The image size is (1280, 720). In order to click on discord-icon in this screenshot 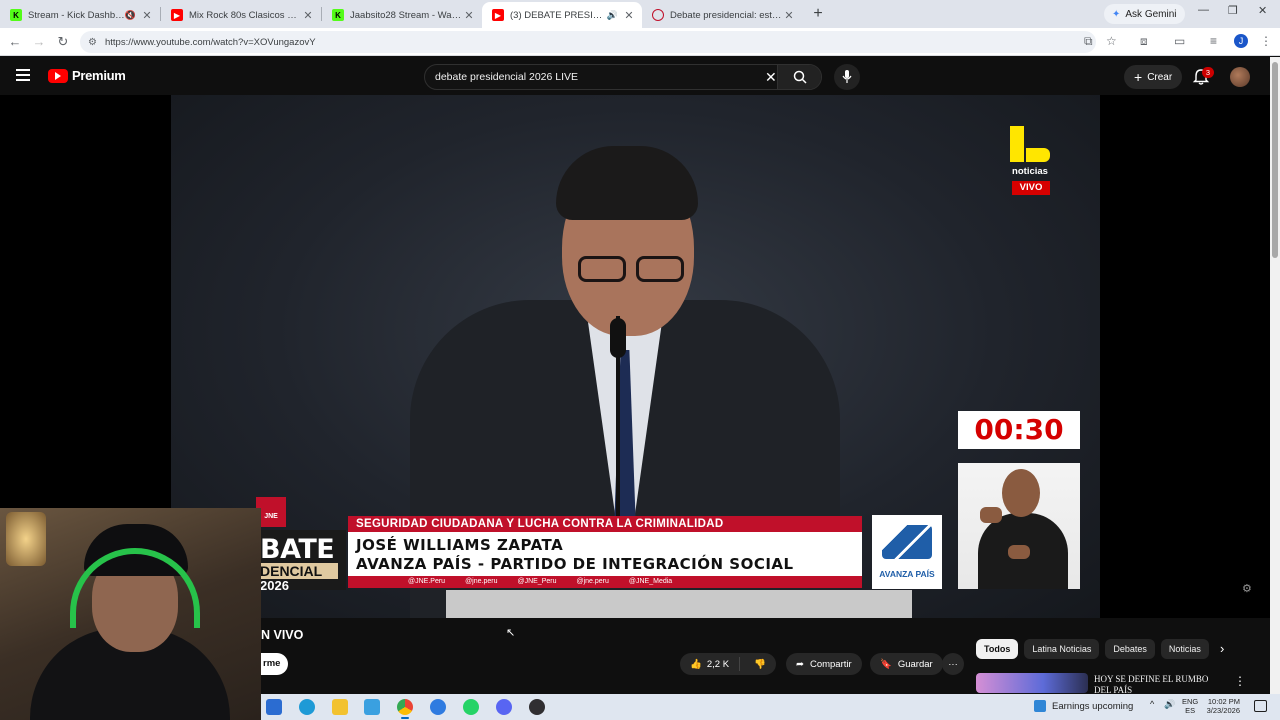, I will do `click(504, 707)`.